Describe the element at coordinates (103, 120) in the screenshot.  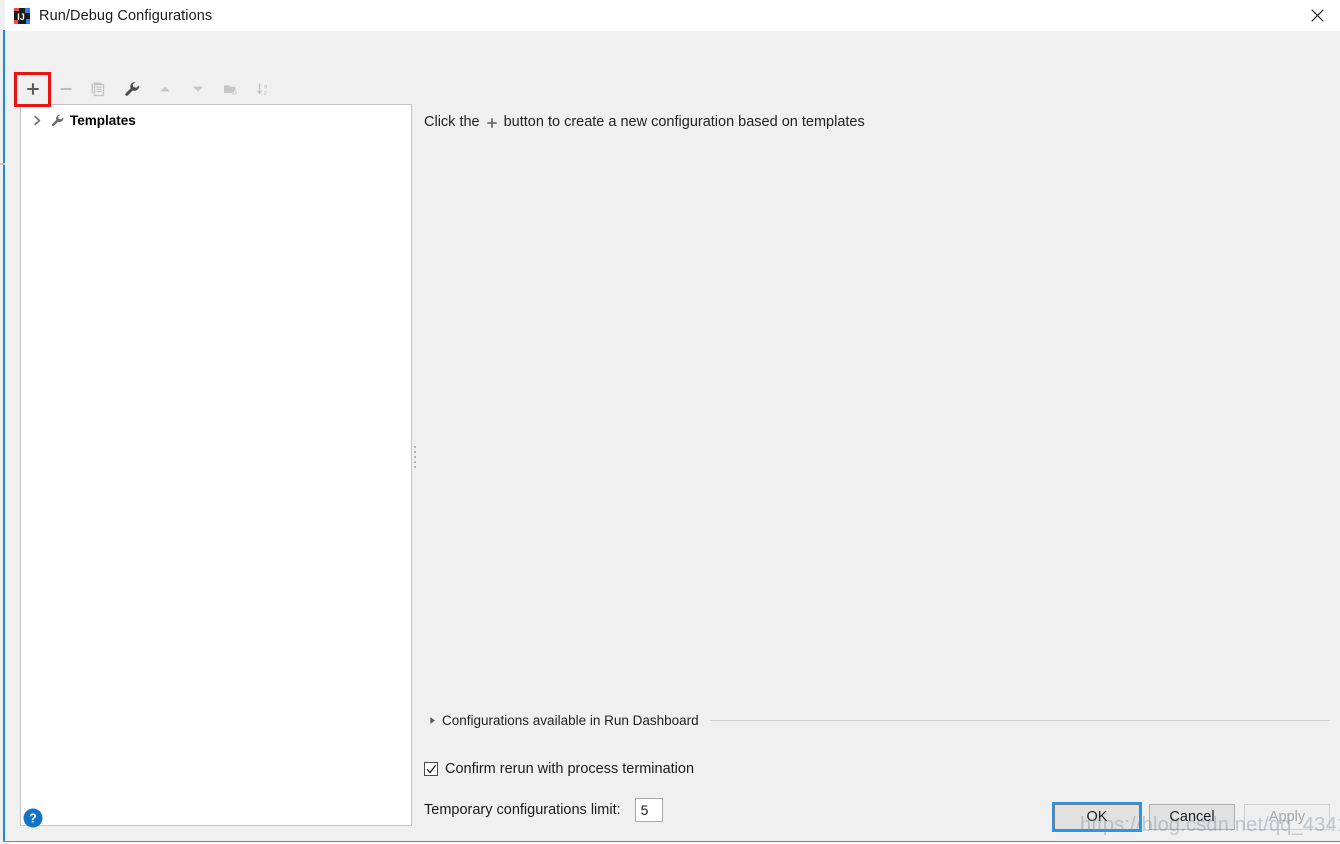
I see `tree-item-label: Templates` at that location.